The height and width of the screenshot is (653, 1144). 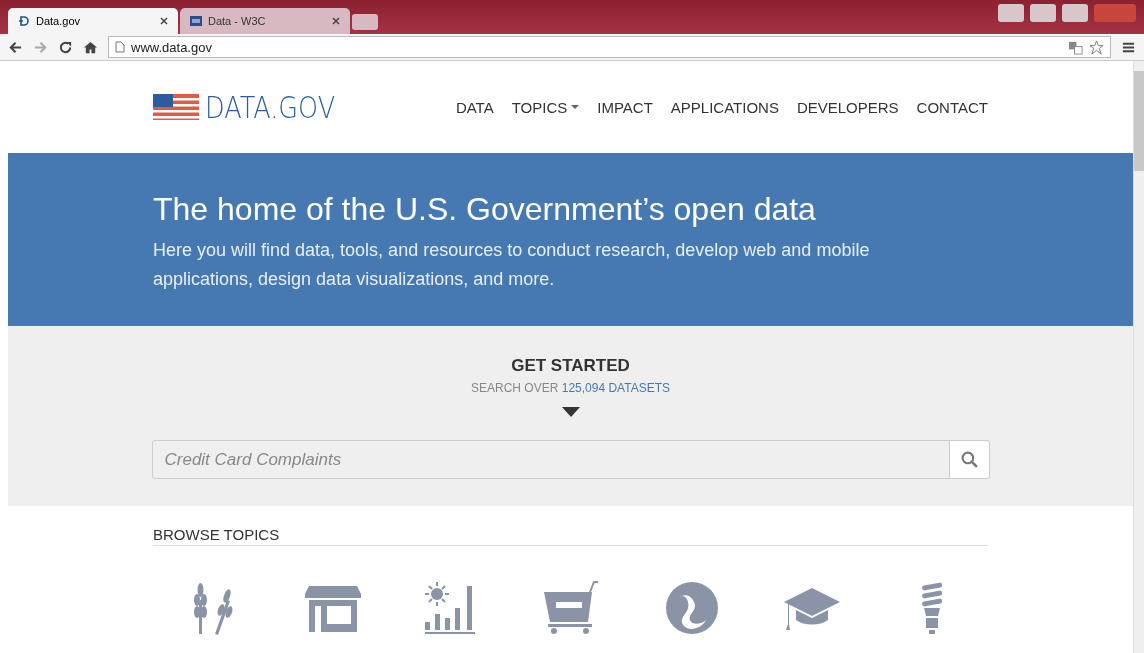 I want to click on back-icon, so click(x=15, y=47).